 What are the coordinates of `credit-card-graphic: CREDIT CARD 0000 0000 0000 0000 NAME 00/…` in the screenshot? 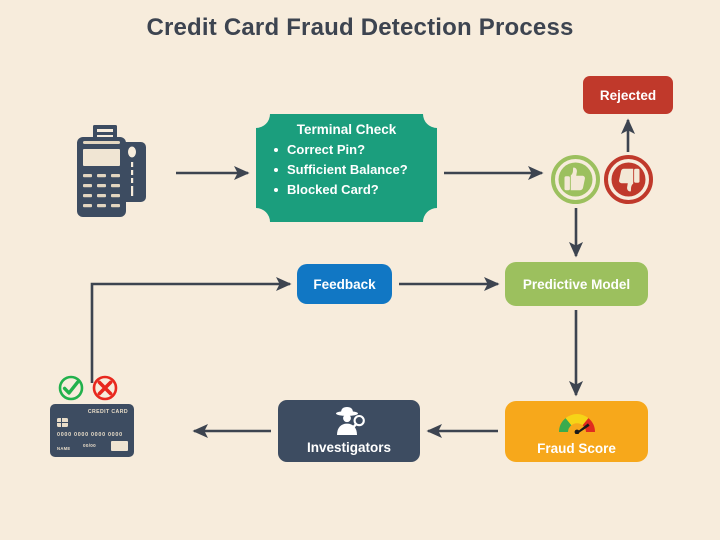 It's located at (92, 430).